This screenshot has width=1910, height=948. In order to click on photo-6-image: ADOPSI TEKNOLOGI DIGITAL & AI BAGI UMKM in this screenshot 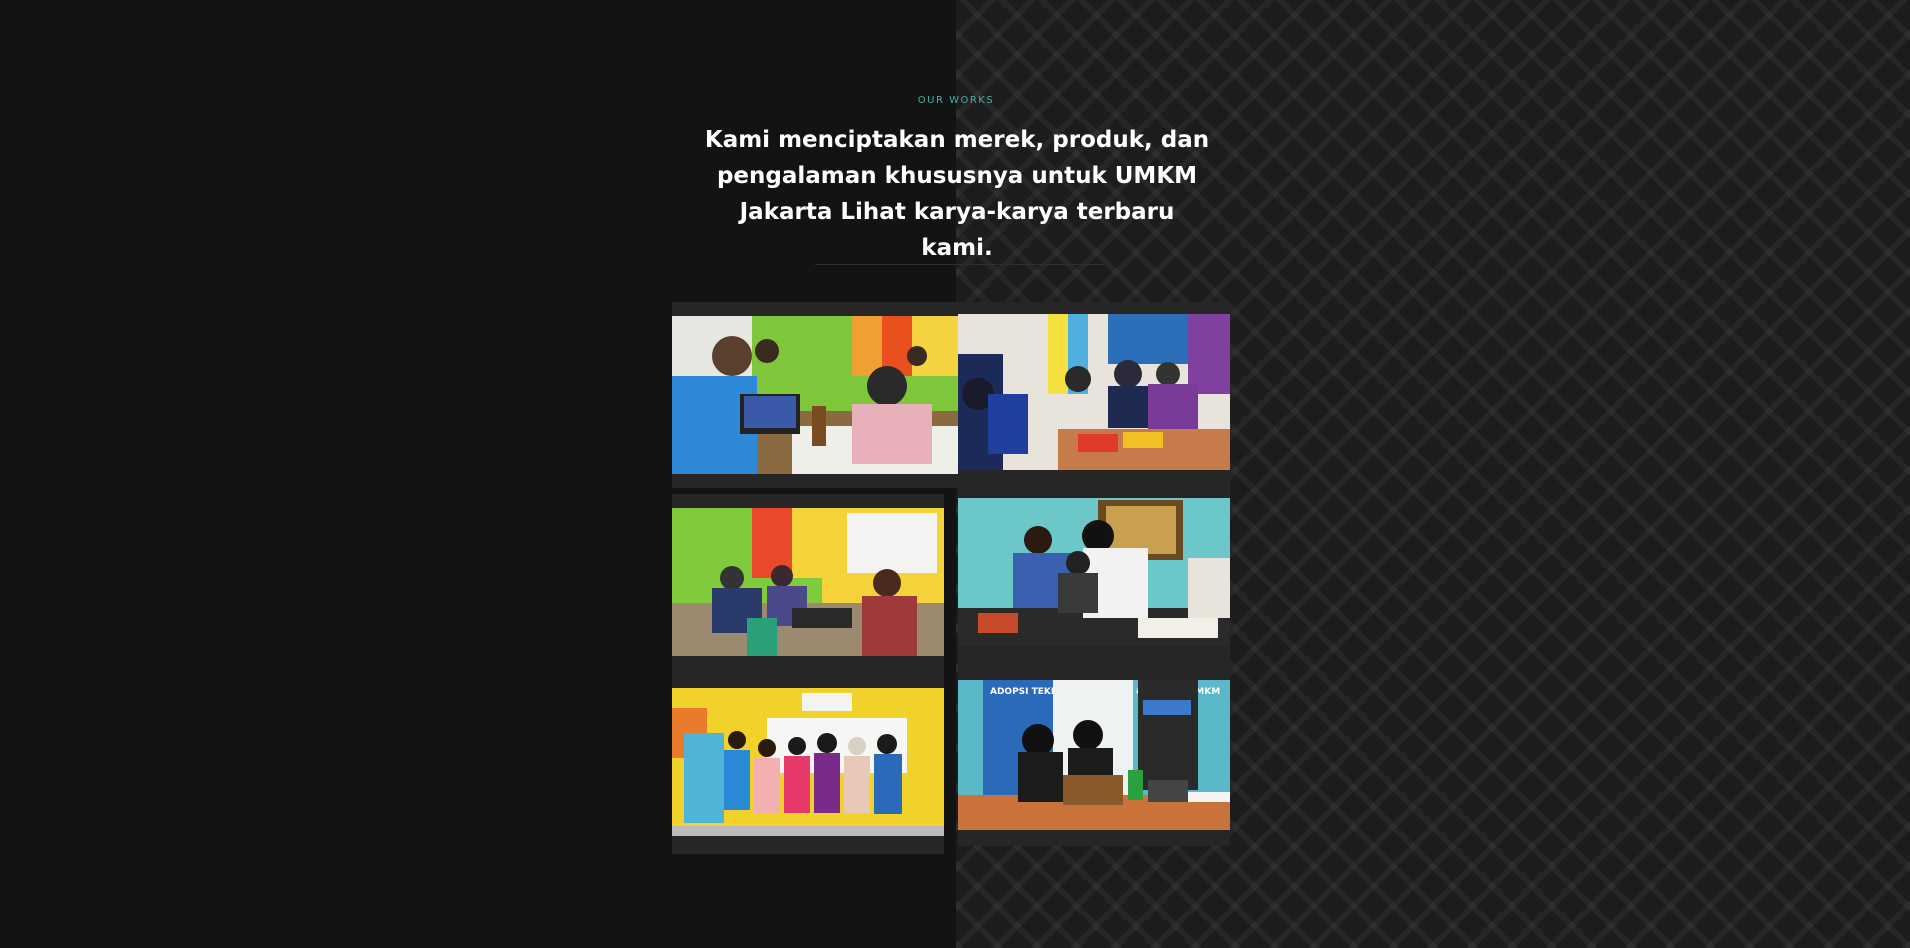, I will do `click(1094, 755)`.